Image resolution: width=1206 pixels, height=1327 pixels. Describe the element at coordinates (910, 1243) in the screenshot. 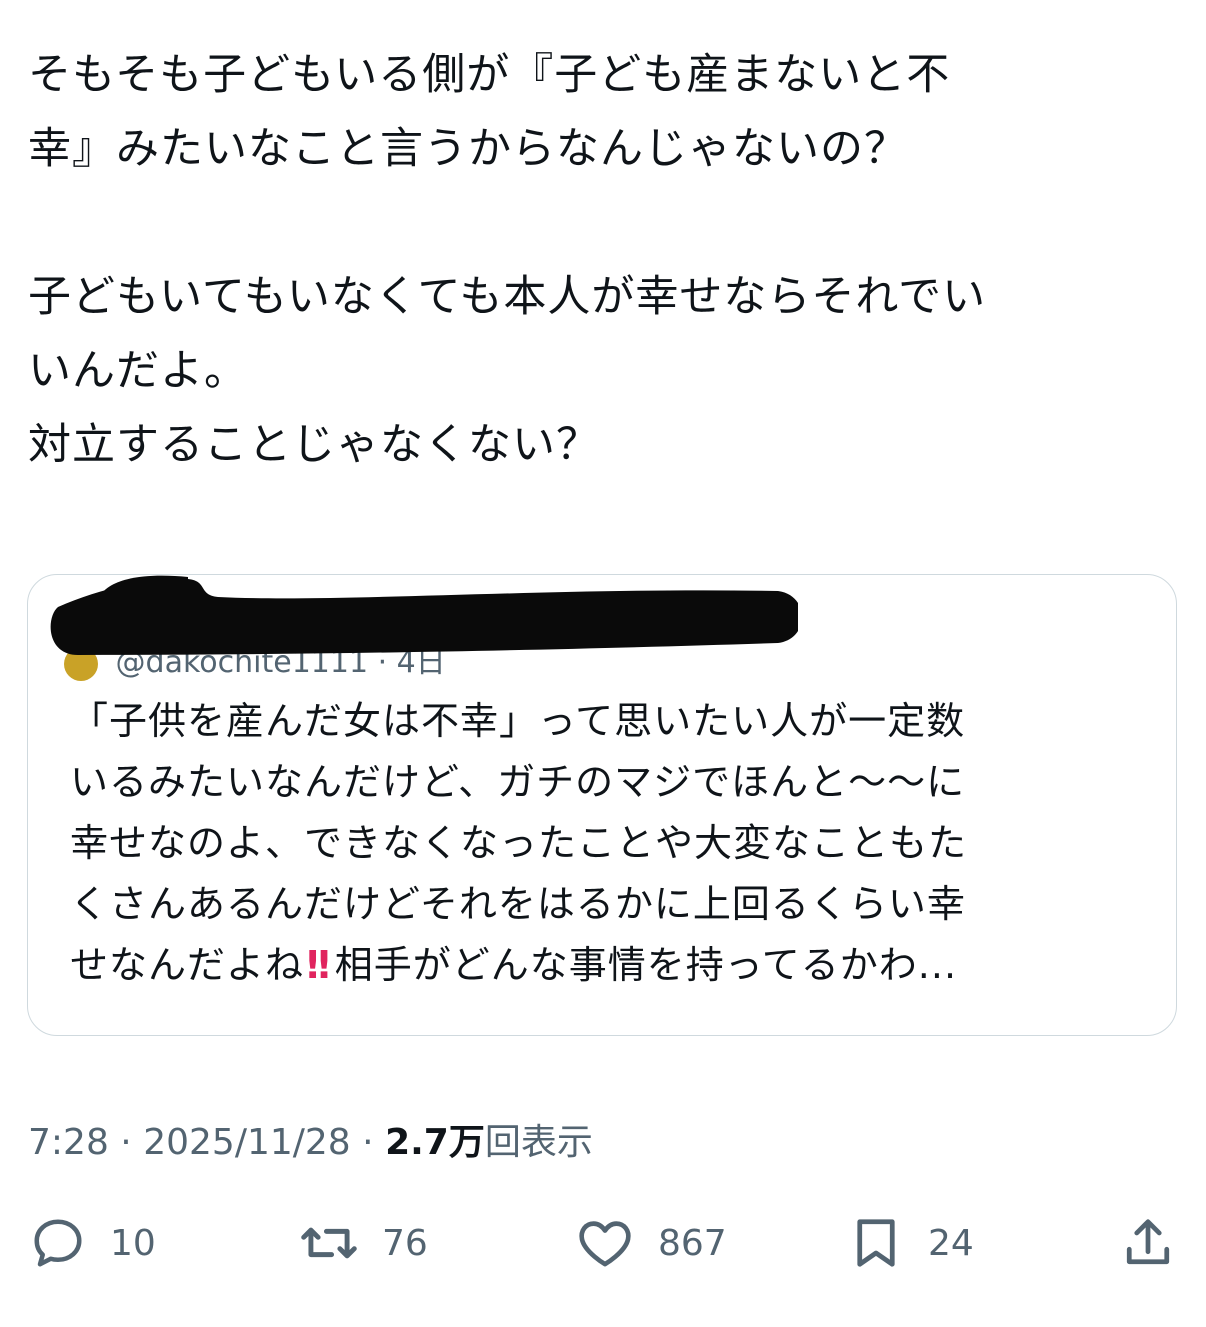

I see `bookmark-button: 24` at that location.